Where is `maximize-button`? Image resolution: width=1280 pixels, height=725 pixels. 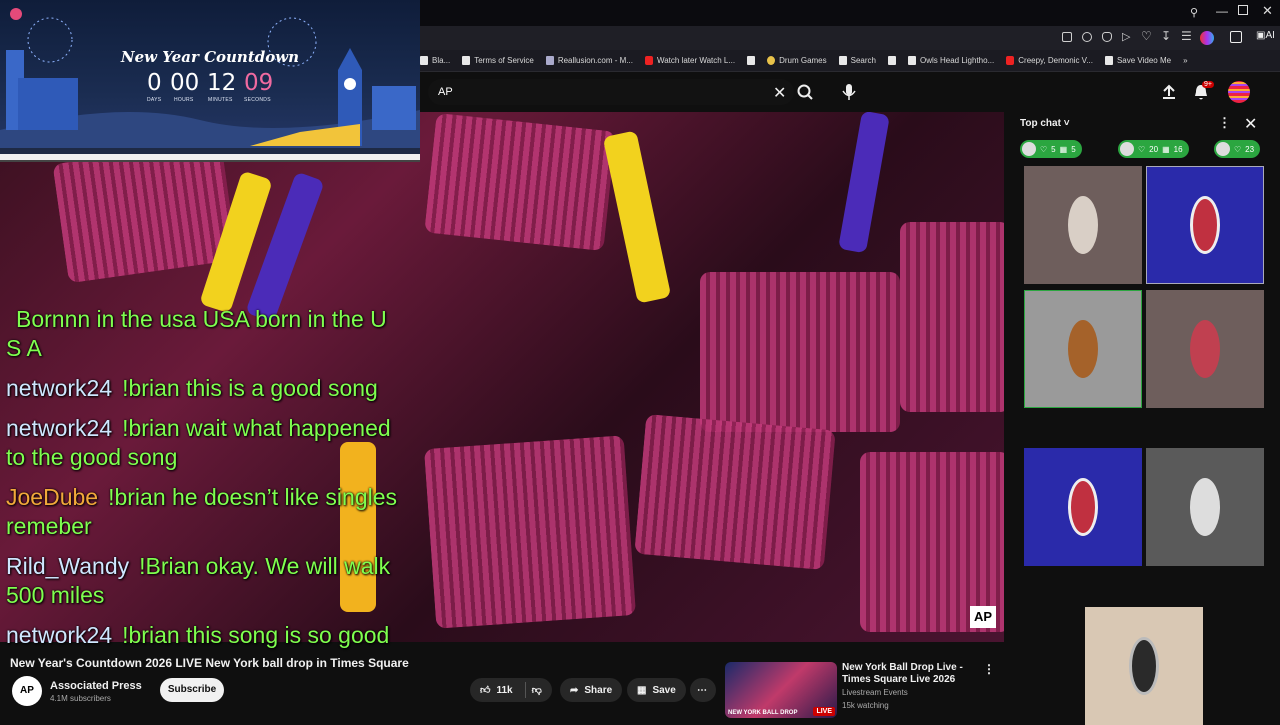 maximize-button is located at coordinates (1243, 10).